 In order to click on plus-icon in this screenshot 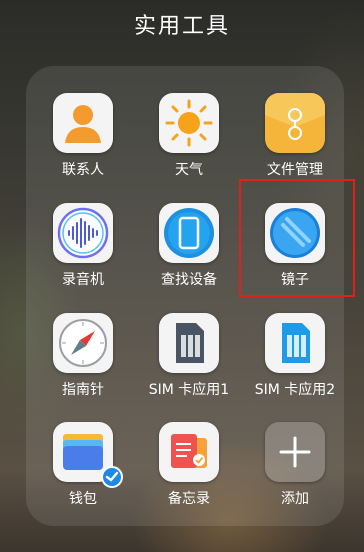, I will do `click(295, 452)`.